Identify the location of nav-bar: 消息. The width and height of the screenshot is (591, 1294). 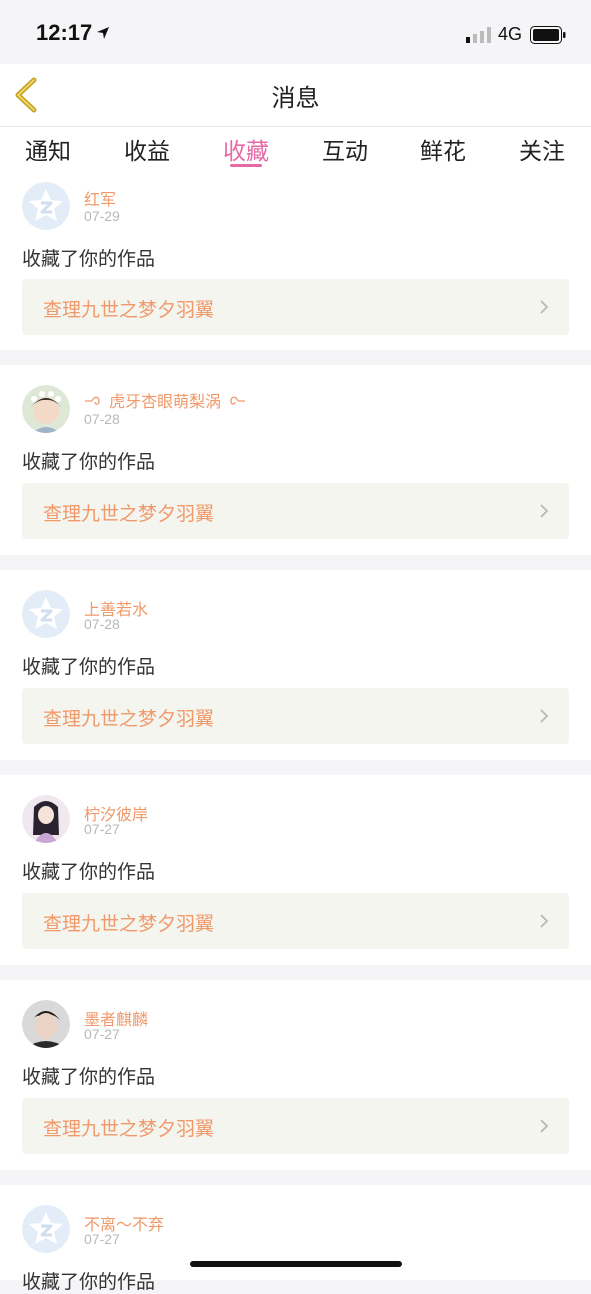
(295, 95).